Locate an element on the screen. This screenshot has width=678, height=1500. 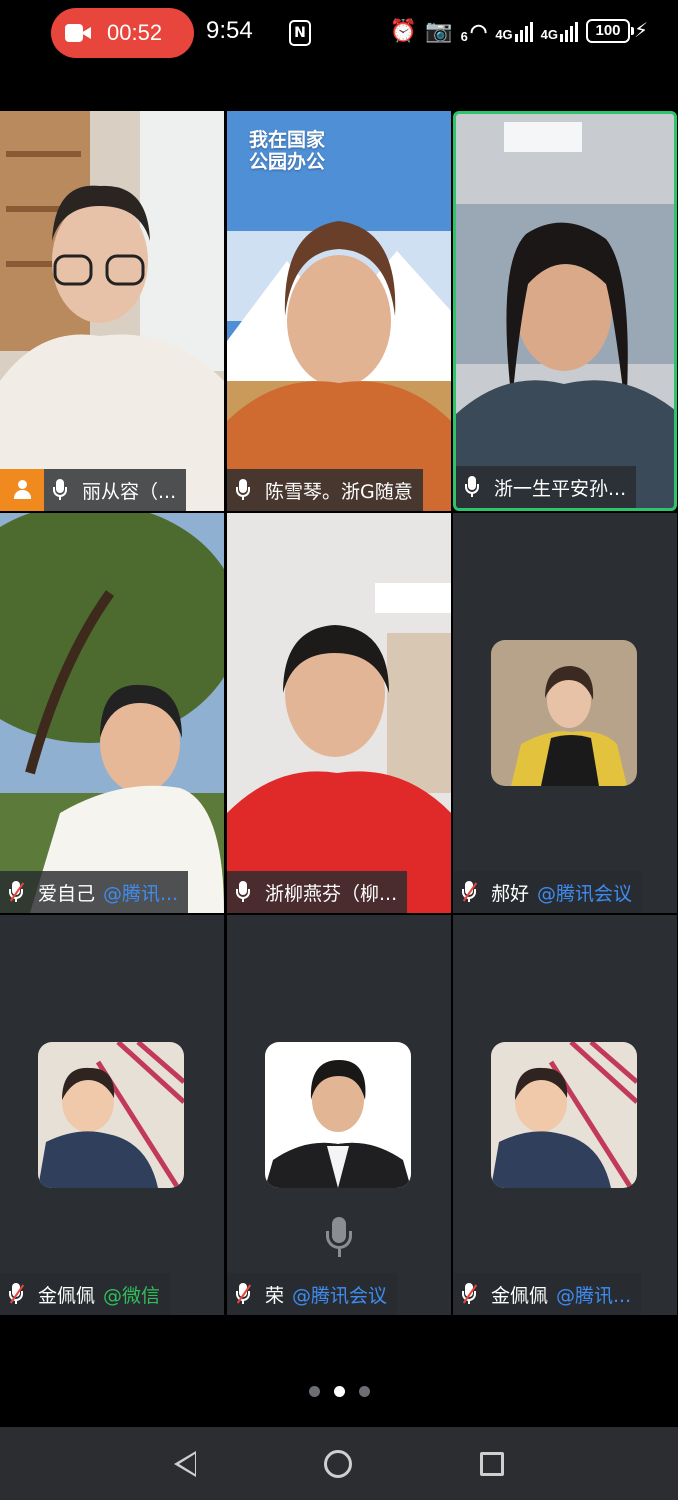
host-icon is located at coordinates (22, 490).